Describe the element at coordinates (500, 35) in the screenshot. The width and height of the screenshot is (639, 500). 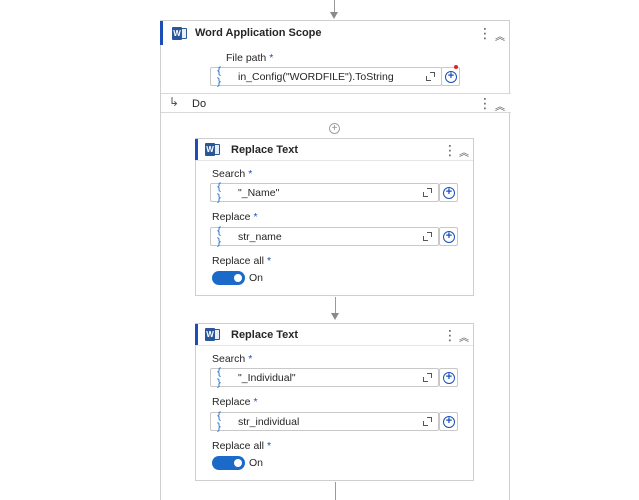
I see `scope-collapse-icon: ︽` at that location.